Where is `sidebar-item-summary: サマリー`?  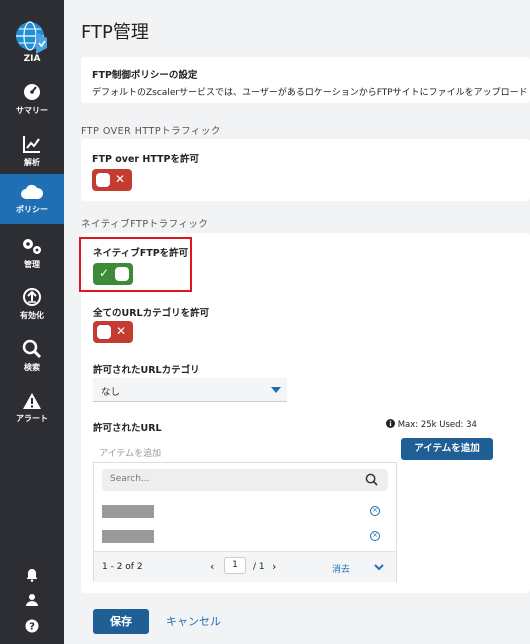 sidebar-item-summary: サマリー is located at coordinates (32, 100).